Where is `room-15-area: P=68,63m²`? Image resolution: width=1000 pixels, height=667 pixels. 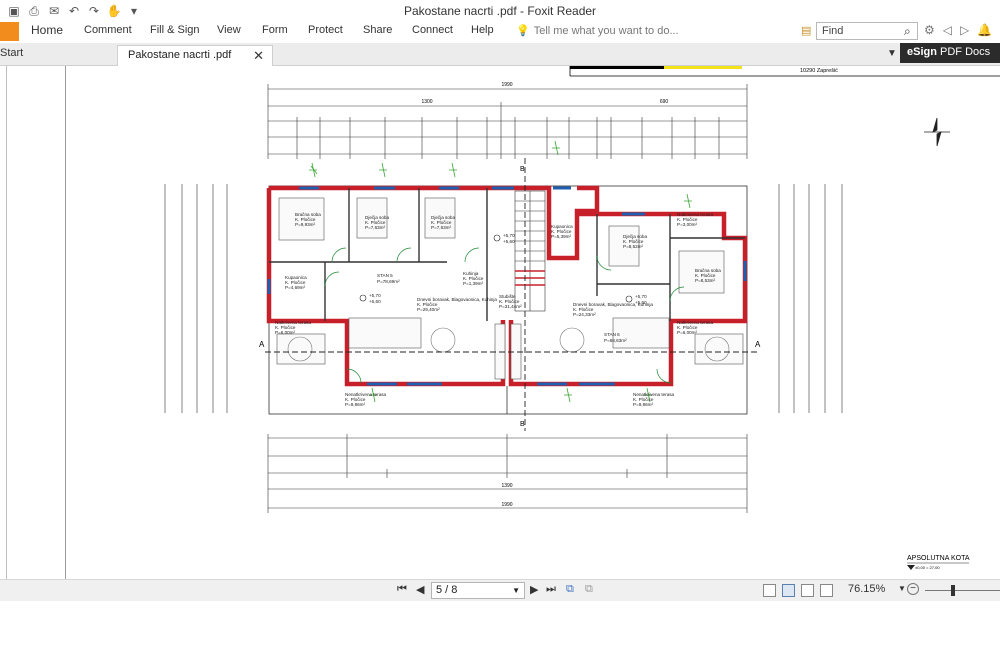 room-15-area: P=68,63m² is located at coordinates (615, 340).